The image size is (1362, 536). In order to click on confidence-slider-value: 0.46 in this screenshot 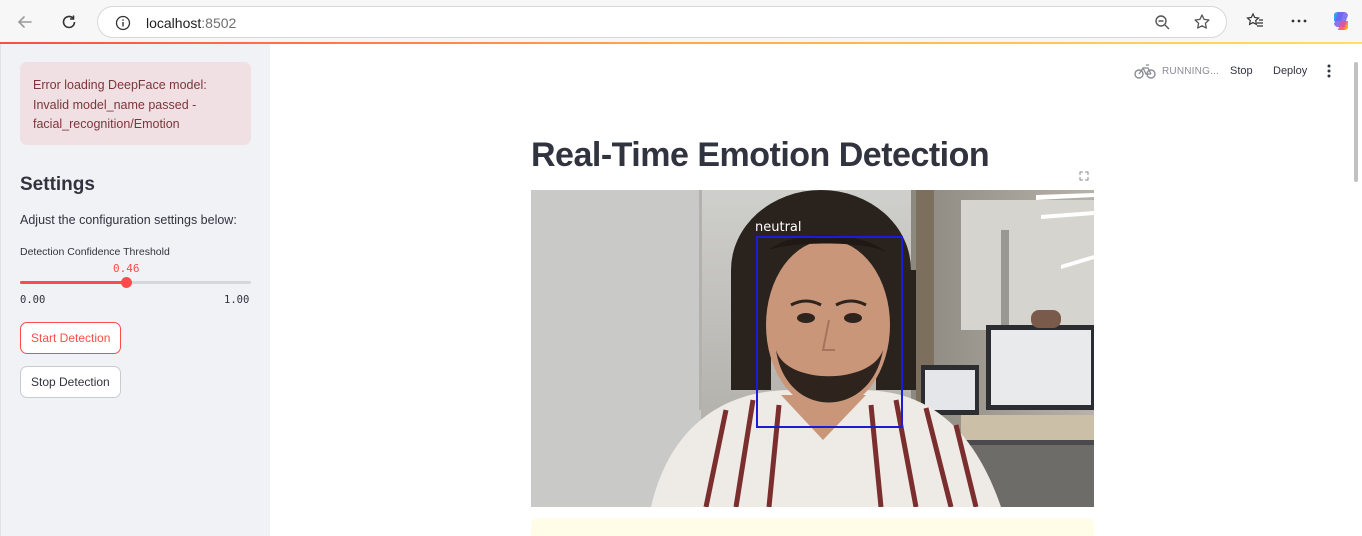, I will do `click(126, 268)`.